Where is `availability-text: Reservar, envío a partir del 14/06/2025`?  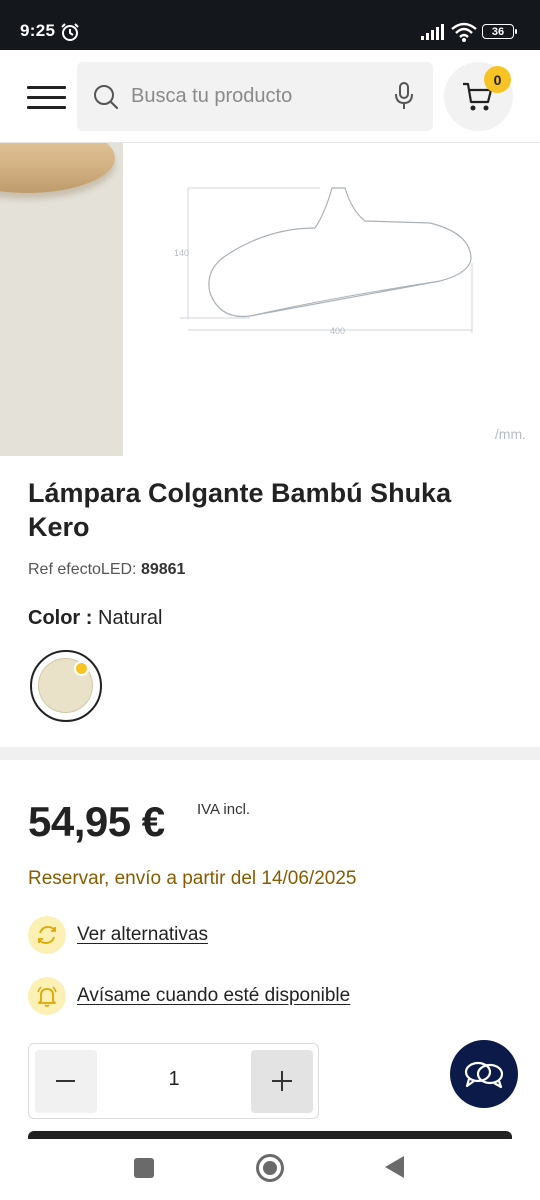 availability-text: Reservar, envío a partir del 14/06/2025 is located at coordinates (192, 878).